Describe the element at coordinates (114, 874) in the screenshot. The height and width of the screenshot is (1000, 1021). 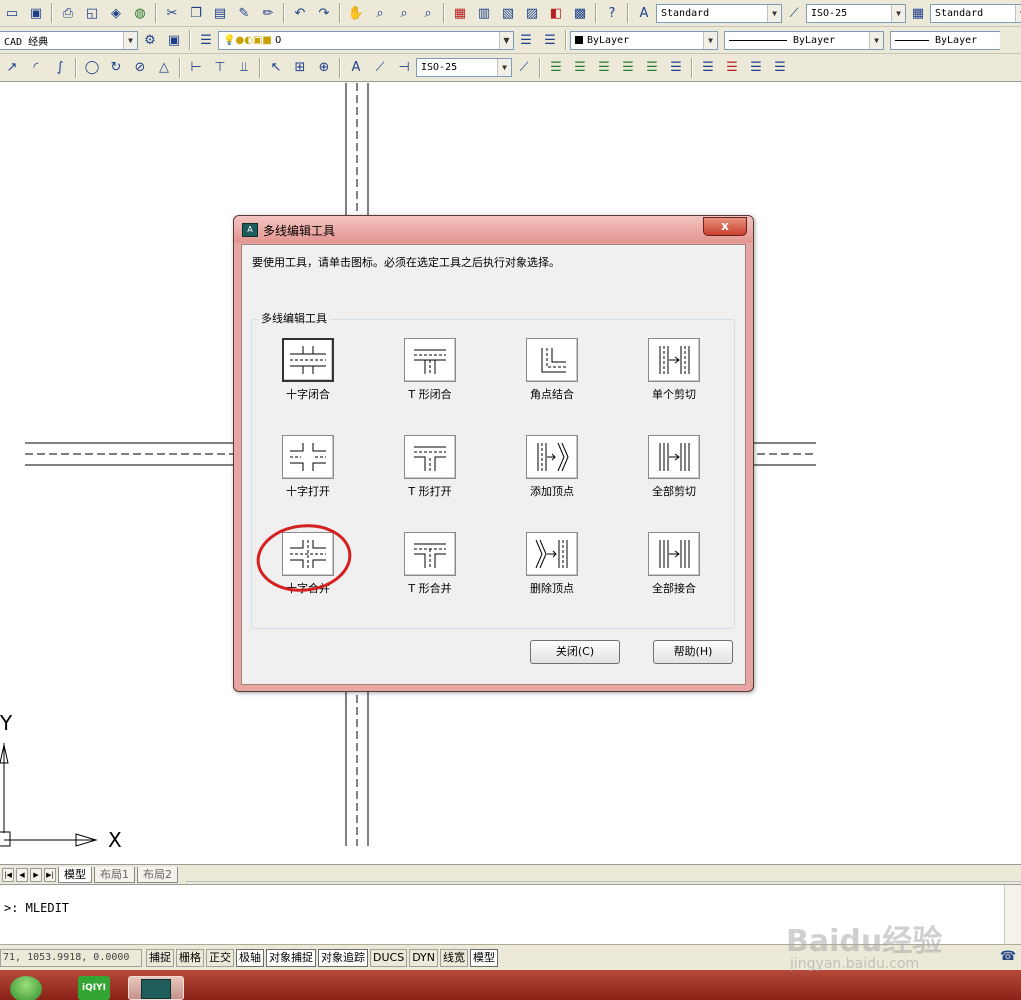
I see `tab-layout1: 布局1` at that location.